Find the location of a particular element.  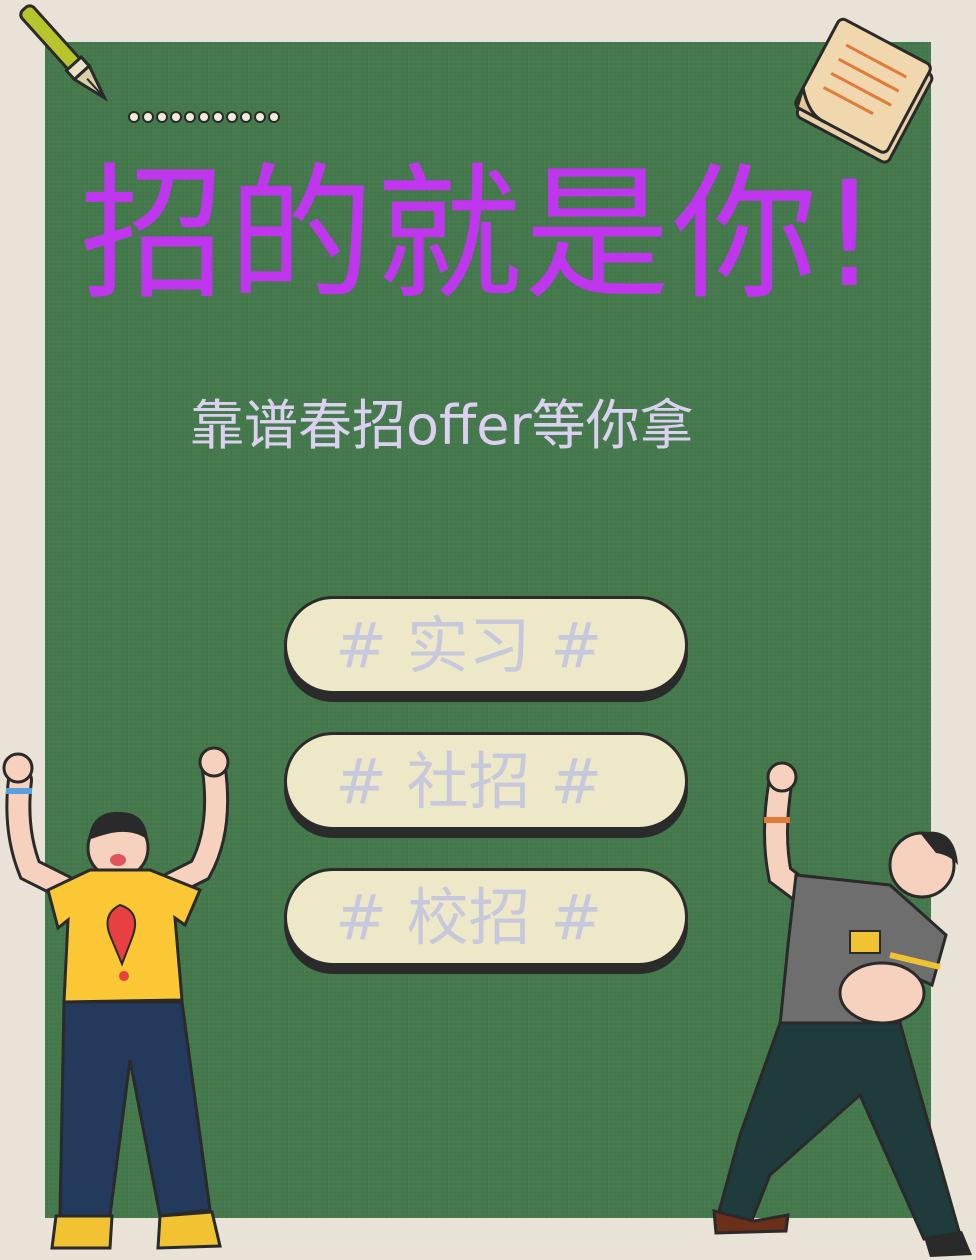

page-subtitle: 靠谱春招offer等你拿 is located at coordinates (442, 425).